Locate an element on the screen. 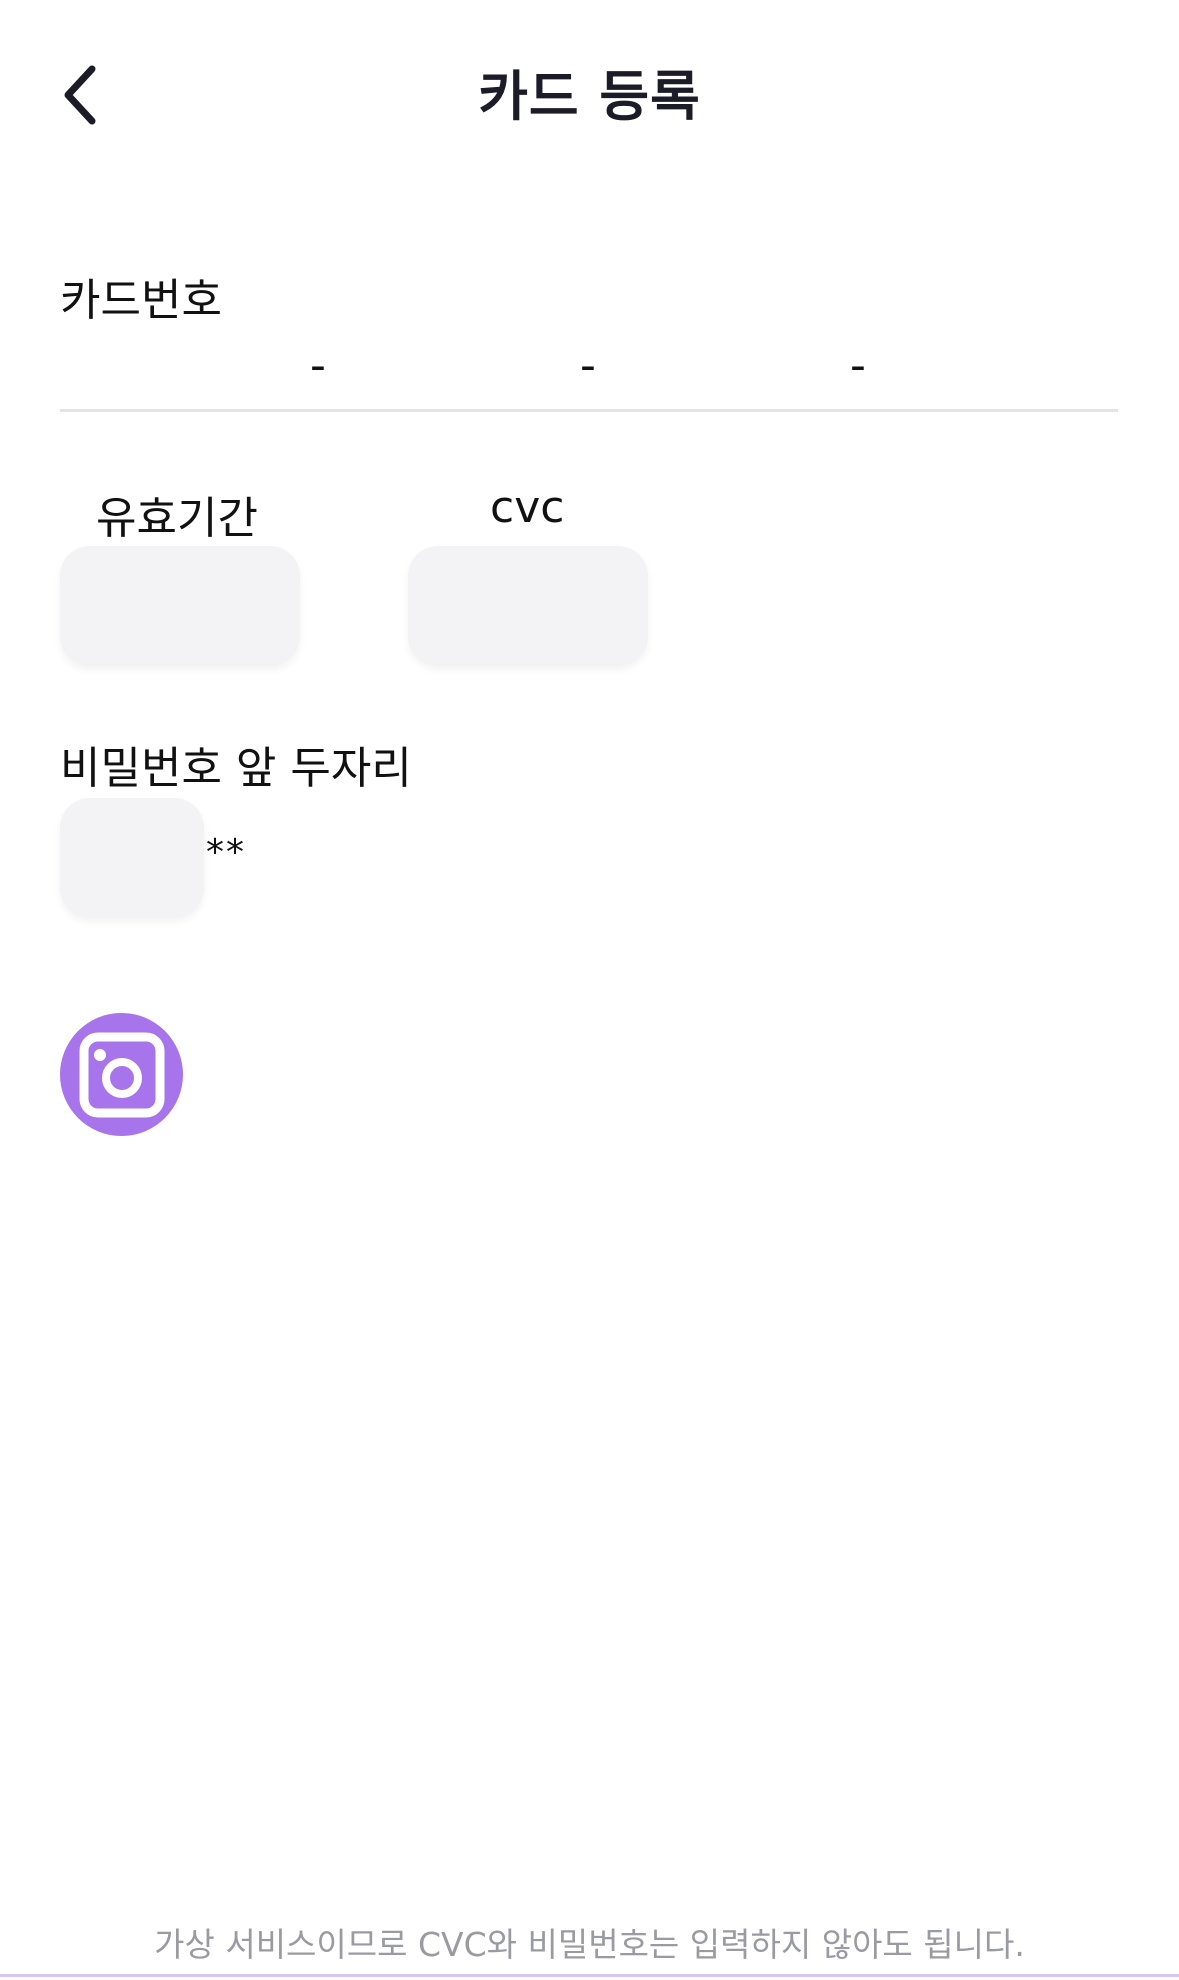  expiry-label: 유효기간 is located at coordinates (177, 518).